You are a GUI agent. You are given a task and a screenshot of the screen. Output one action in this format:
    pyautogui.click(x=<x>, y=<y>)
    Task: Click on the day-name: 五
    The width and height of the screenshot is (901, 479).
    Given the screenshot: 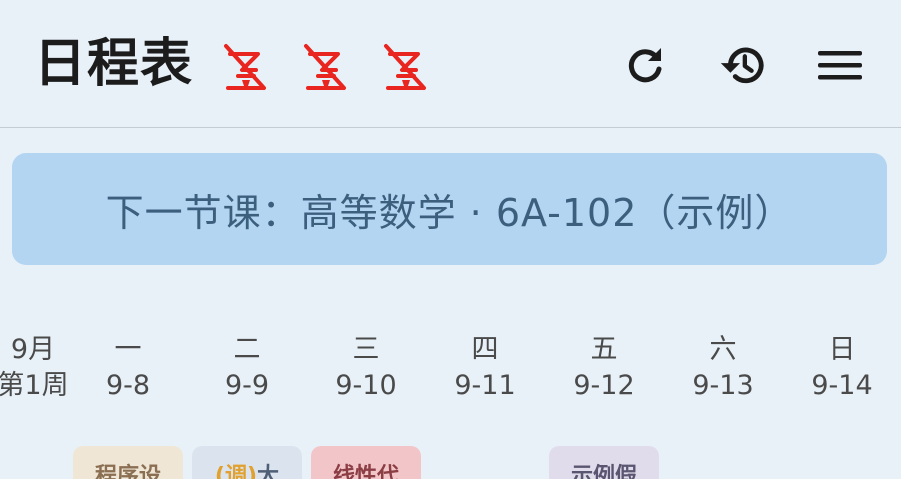 What is the action you would take?
    pyautogui.click(x=604, y=349)
    